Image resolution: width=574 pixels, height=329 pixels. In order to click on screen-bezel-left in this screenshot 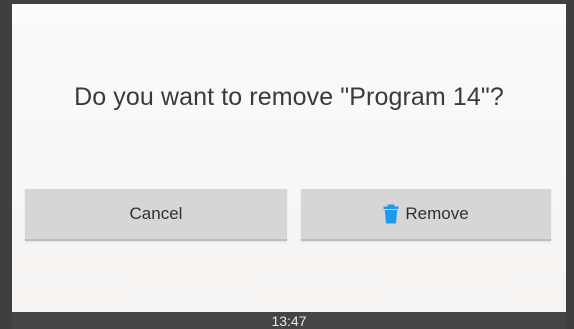, I will do `click(6, 164)`.